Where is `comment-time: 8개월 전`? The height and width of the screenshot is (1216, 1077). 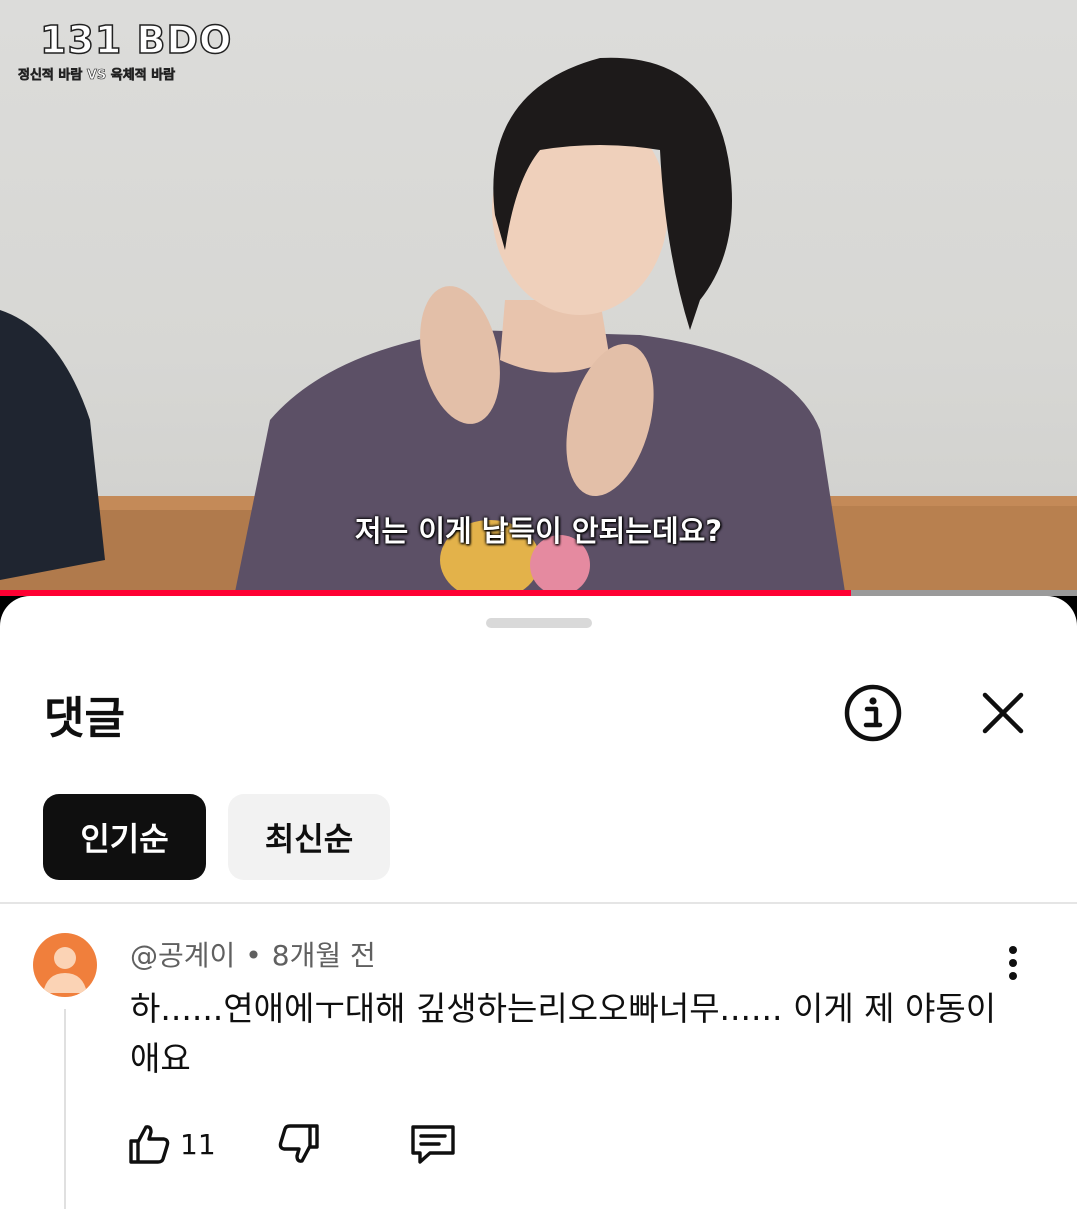 comment-time: 8개월 전 is located at coordinates (323, 955).